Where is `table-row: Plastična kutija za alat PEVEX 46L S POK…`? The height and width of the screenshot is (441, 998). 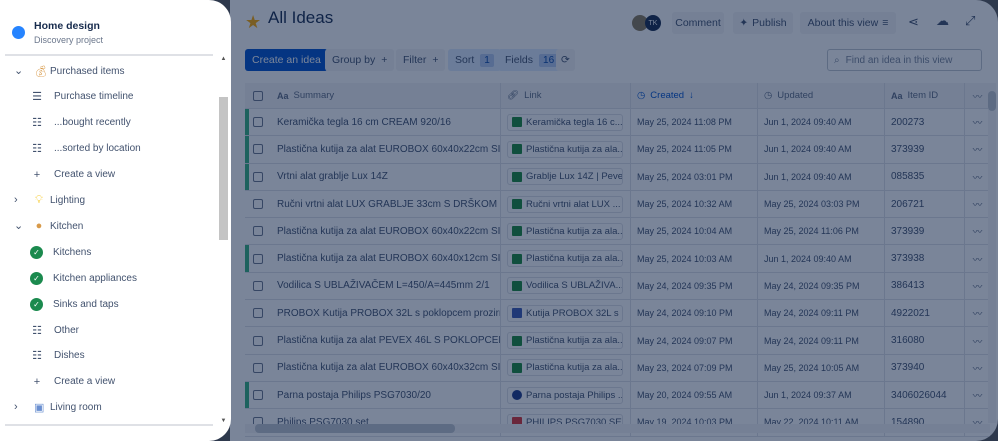 table-row: Plastična kutija za alat PEVEX 46L S POK… is located at coordinates (617, 341).